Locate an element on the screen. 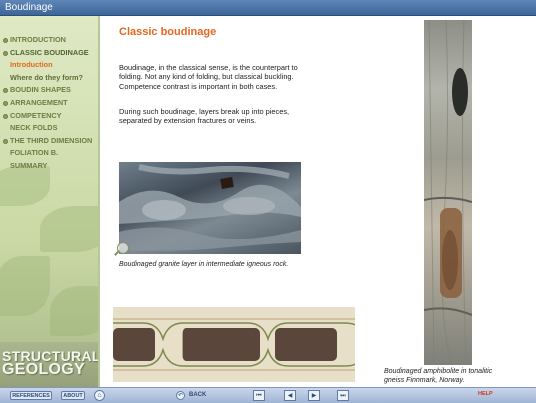 The image size is (536, 403). sidebar-item-introduction: INTRODUCTION is located at coordinates (50, 40).